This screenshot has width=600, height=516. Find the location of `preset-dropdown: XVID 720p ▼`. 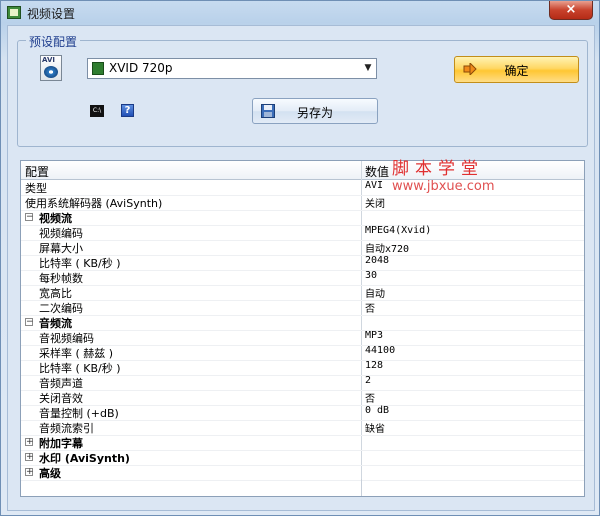

preset-dropdown: XVID 720p ▼ is located at coordinates (232, 68).